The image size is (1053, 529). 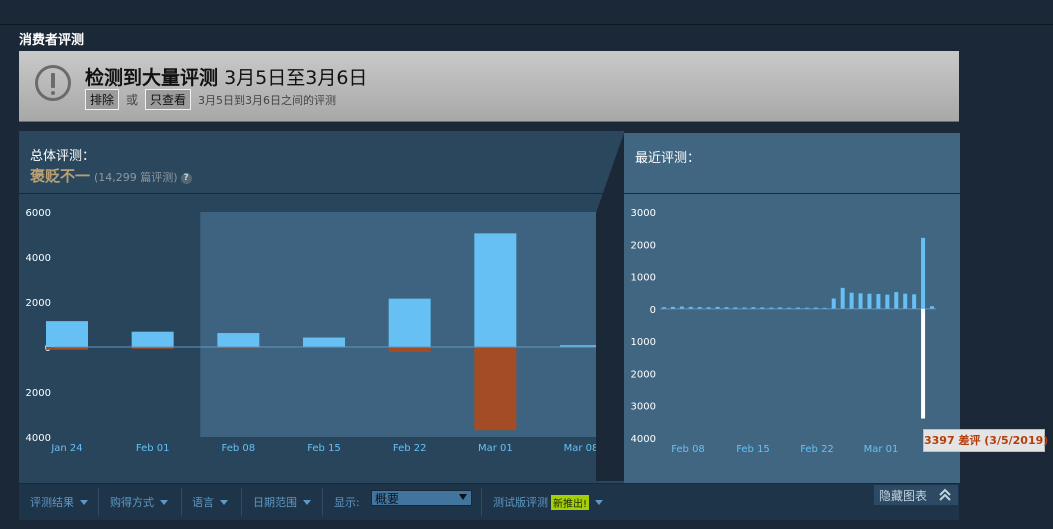 I want to click on filter-review-type: 评测结果, so click(x=59, y=502).